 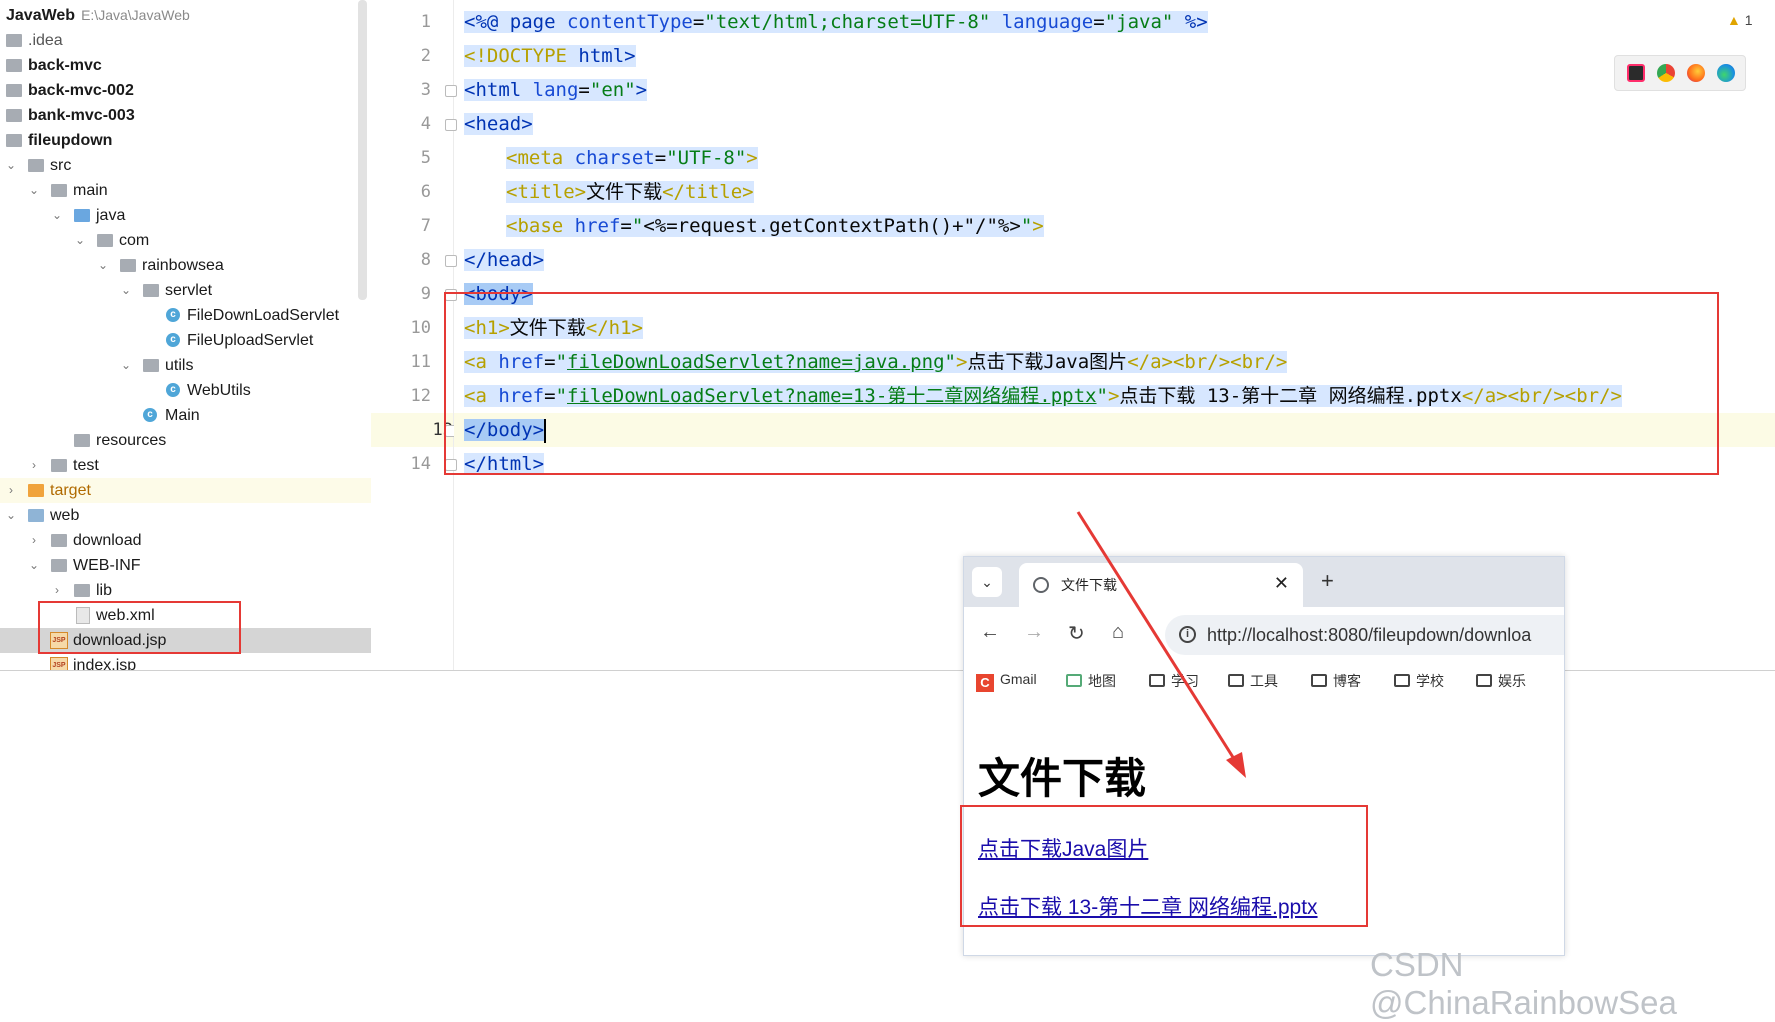 I want to click on bookmark-folder: 学习, so click(x=1174, y=681).